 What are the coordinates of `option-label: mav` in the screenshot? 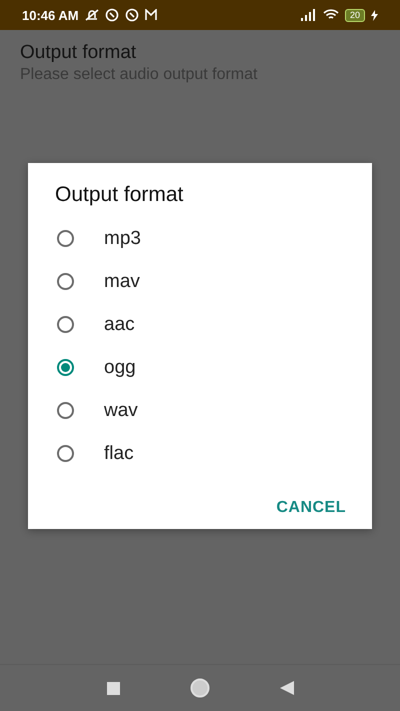 It's located at (122, 281).